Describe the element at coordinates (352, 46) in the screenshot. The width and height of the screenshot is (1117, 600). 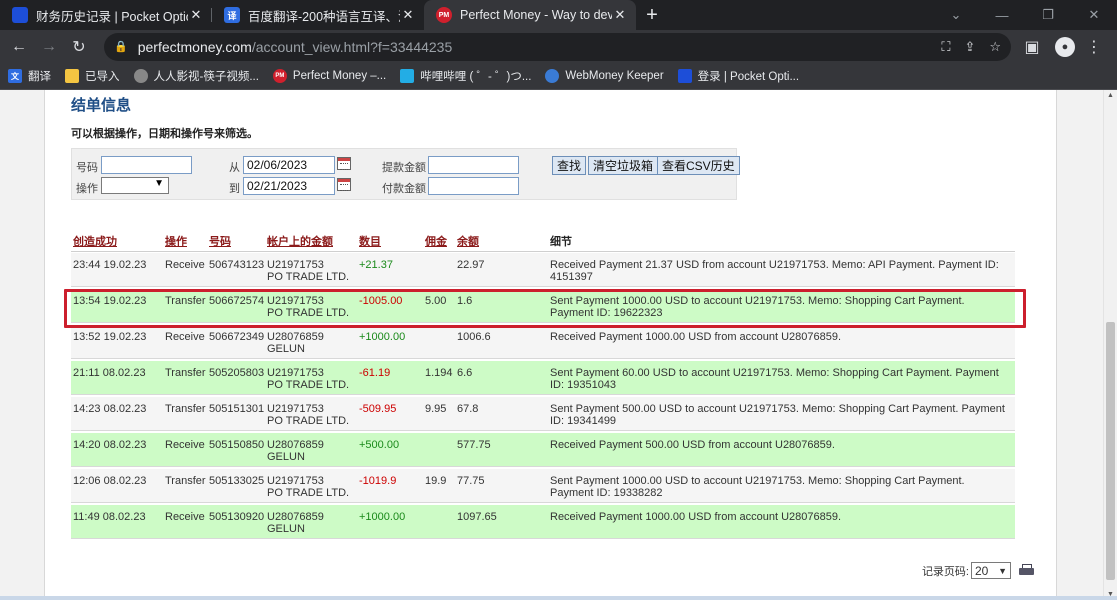
I see `url-path: /account_view.html?f=33444235` at that location.